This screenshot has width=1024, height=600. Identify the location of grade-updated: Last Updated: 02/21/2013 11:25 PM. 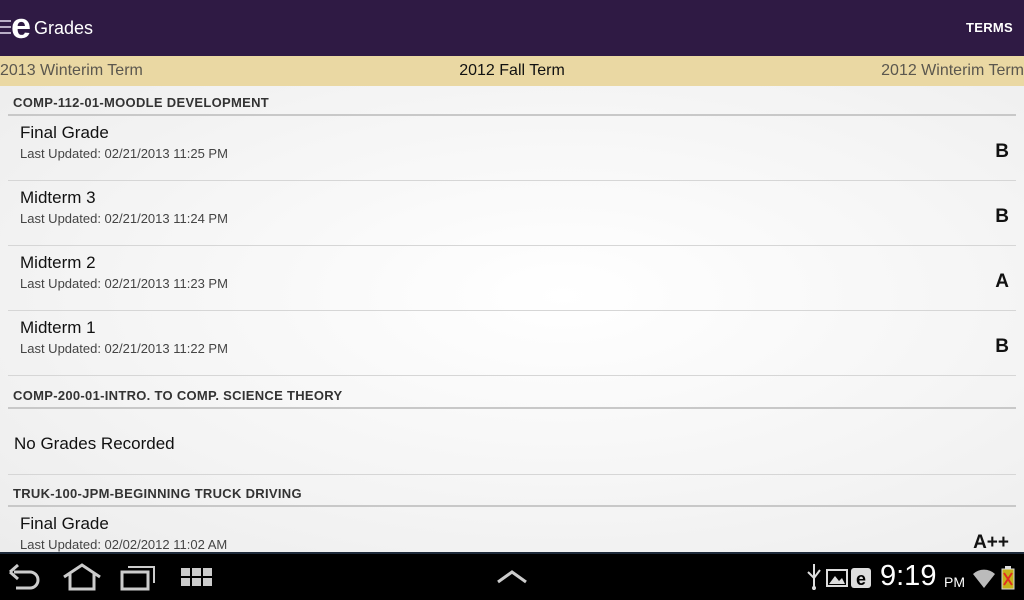
(124, 153).